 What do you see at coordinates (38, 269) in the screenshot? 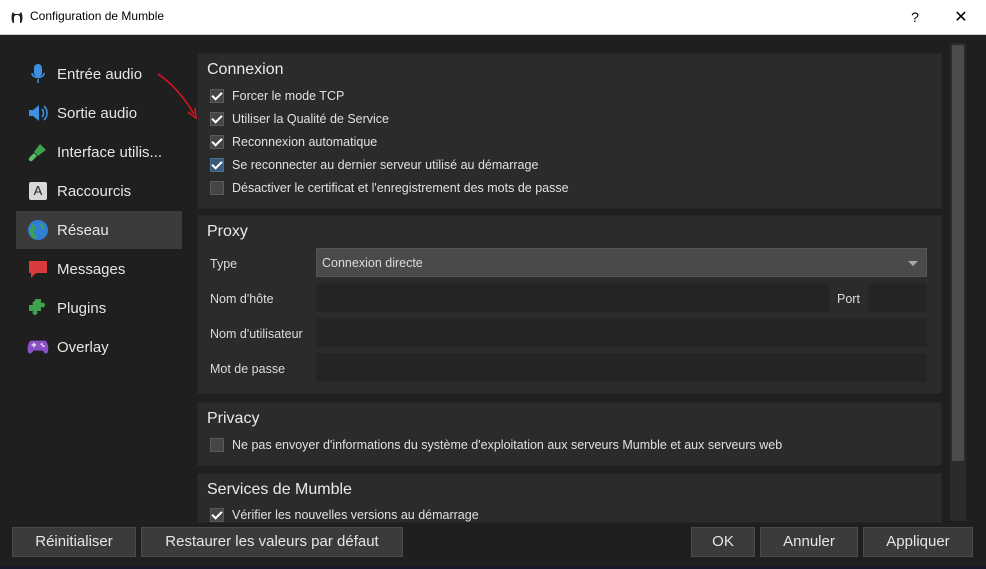
I see `speech-bubble-icon` at bounding box center [38, 269].